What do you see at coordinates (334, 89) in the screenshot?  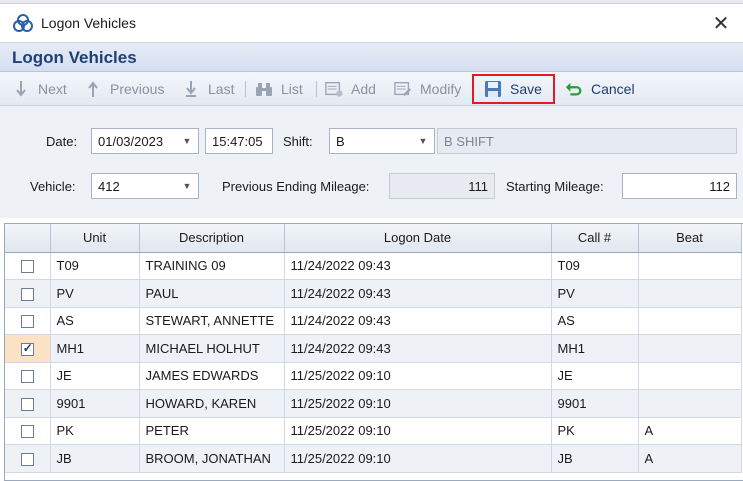 I see `add-record-icon` at bounding box center [334, 89].